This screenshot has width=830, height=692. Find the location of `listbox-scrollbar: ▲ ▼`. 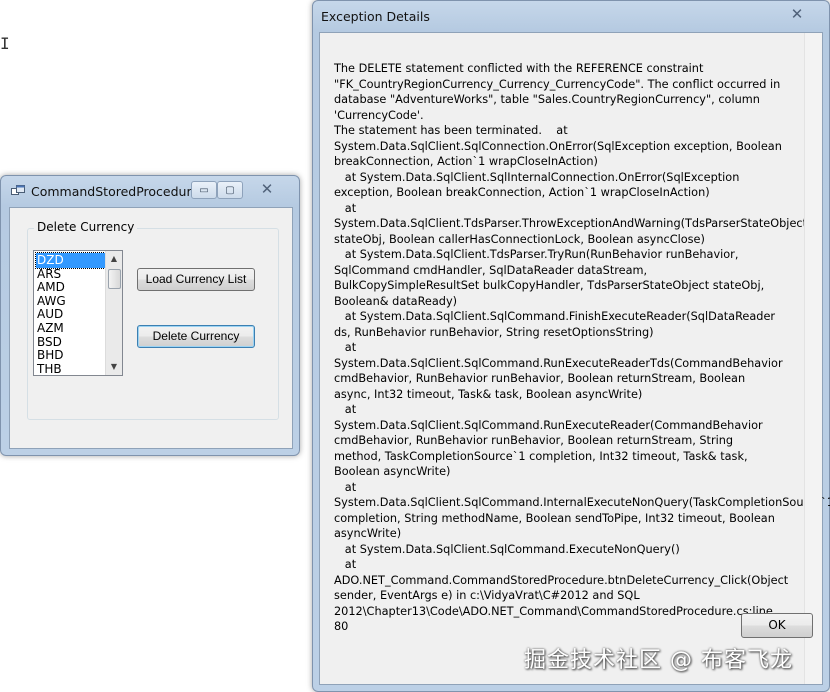

listbox-scrollbar: ▲ ▼ is located at coordinates (113, 313).